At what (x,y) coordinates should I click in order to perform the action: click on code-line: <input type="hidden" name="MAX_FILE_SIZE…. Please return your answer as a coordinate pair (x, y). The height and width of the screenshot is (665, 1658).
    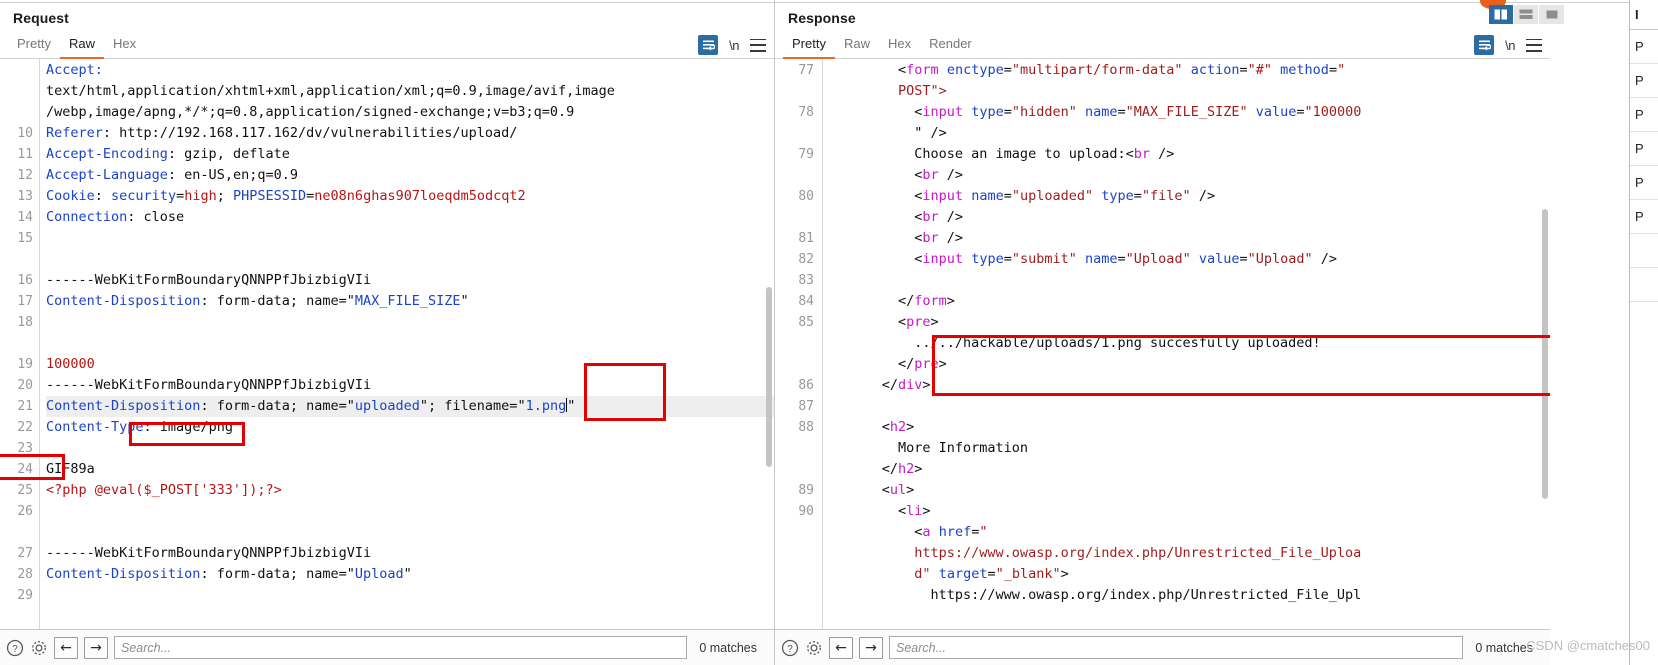
    Looking at the image, I should click on (1191, 112).